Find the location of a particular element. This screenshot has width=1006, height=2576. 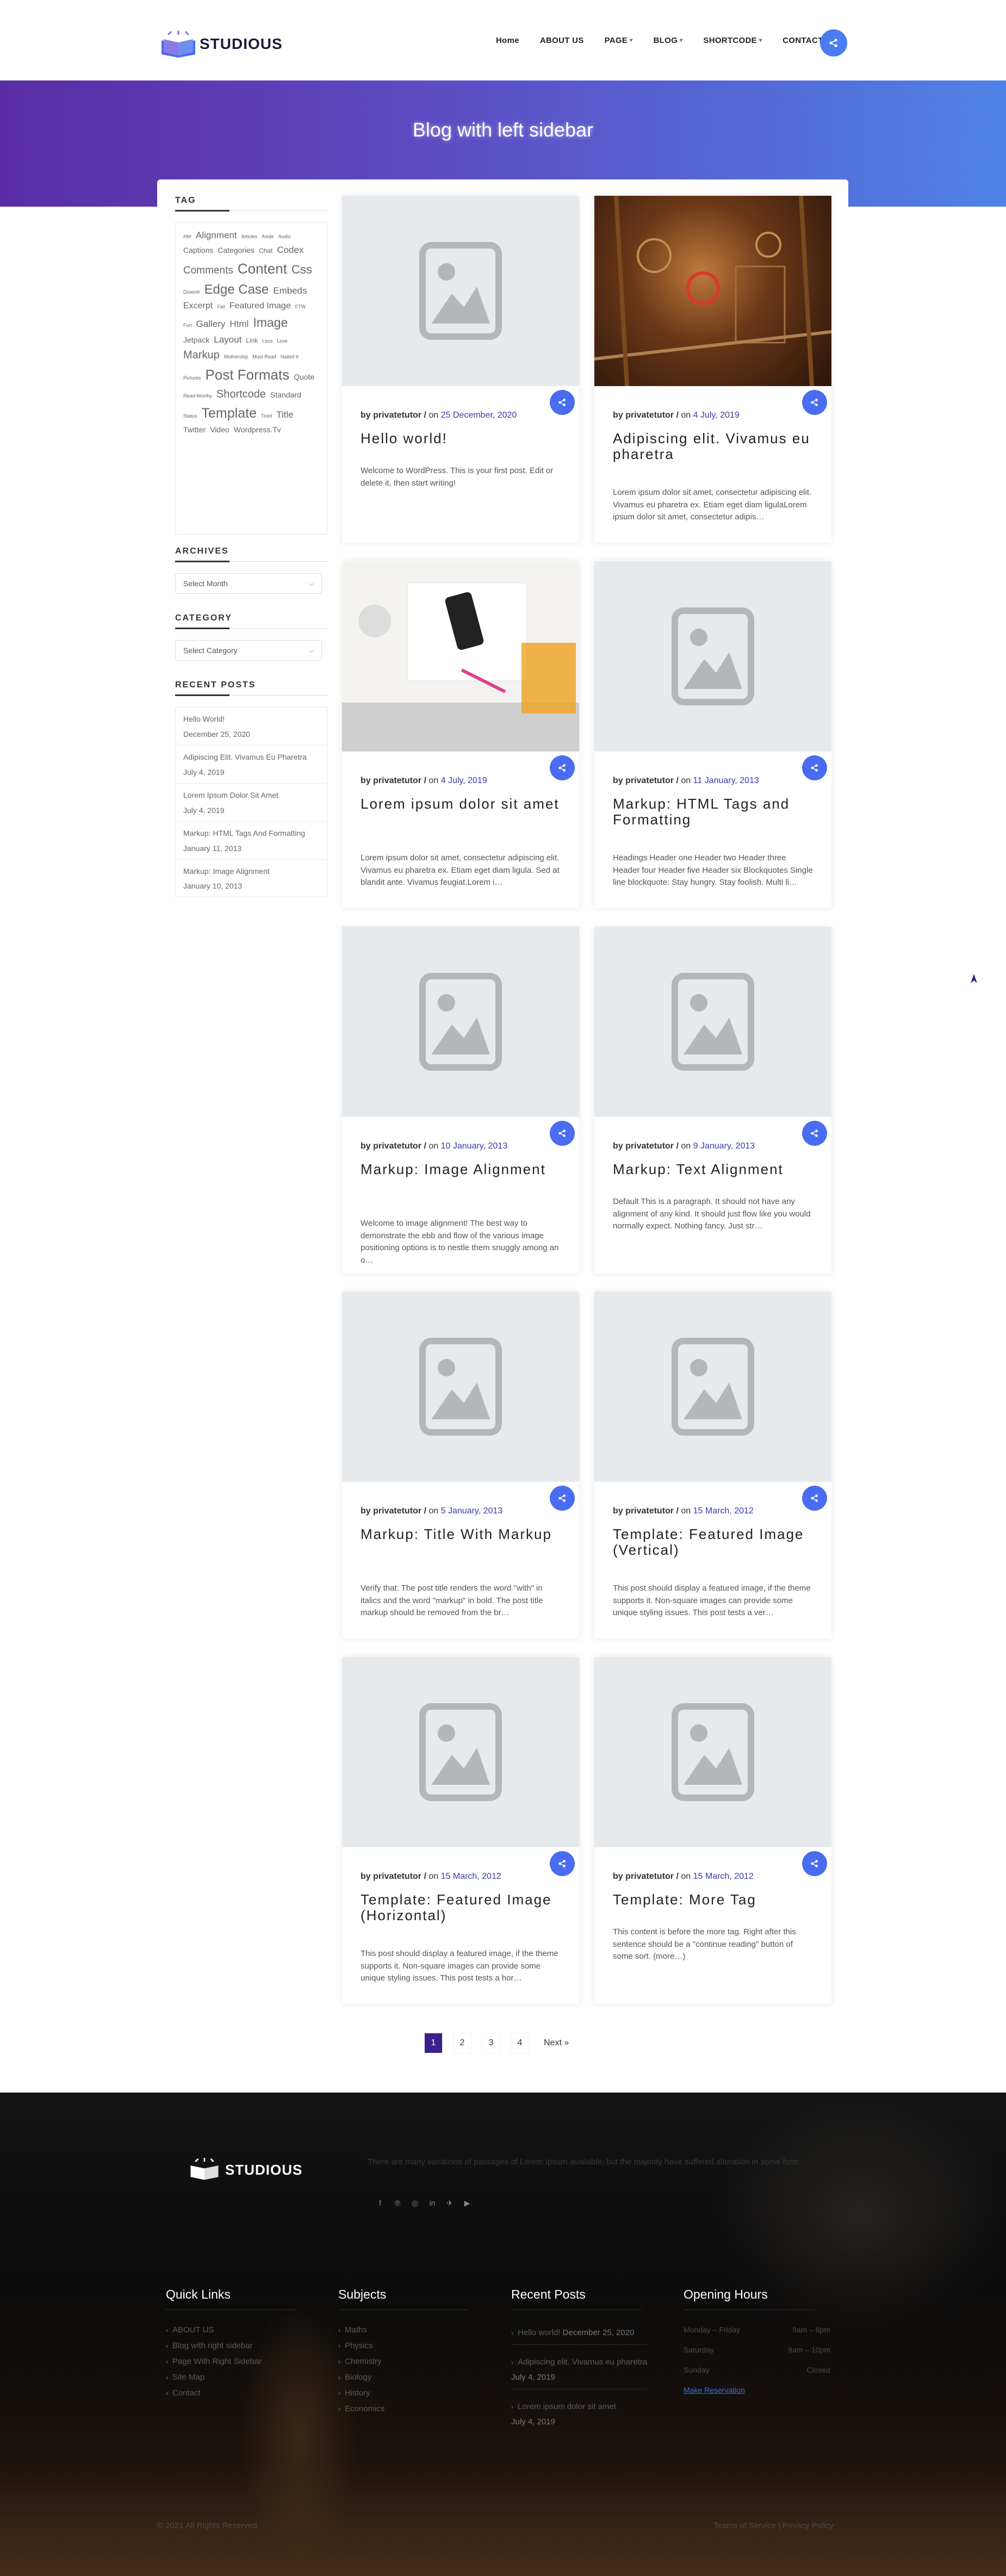

post-date: 10 January, 2013 is located at coordinates (474, 1146).